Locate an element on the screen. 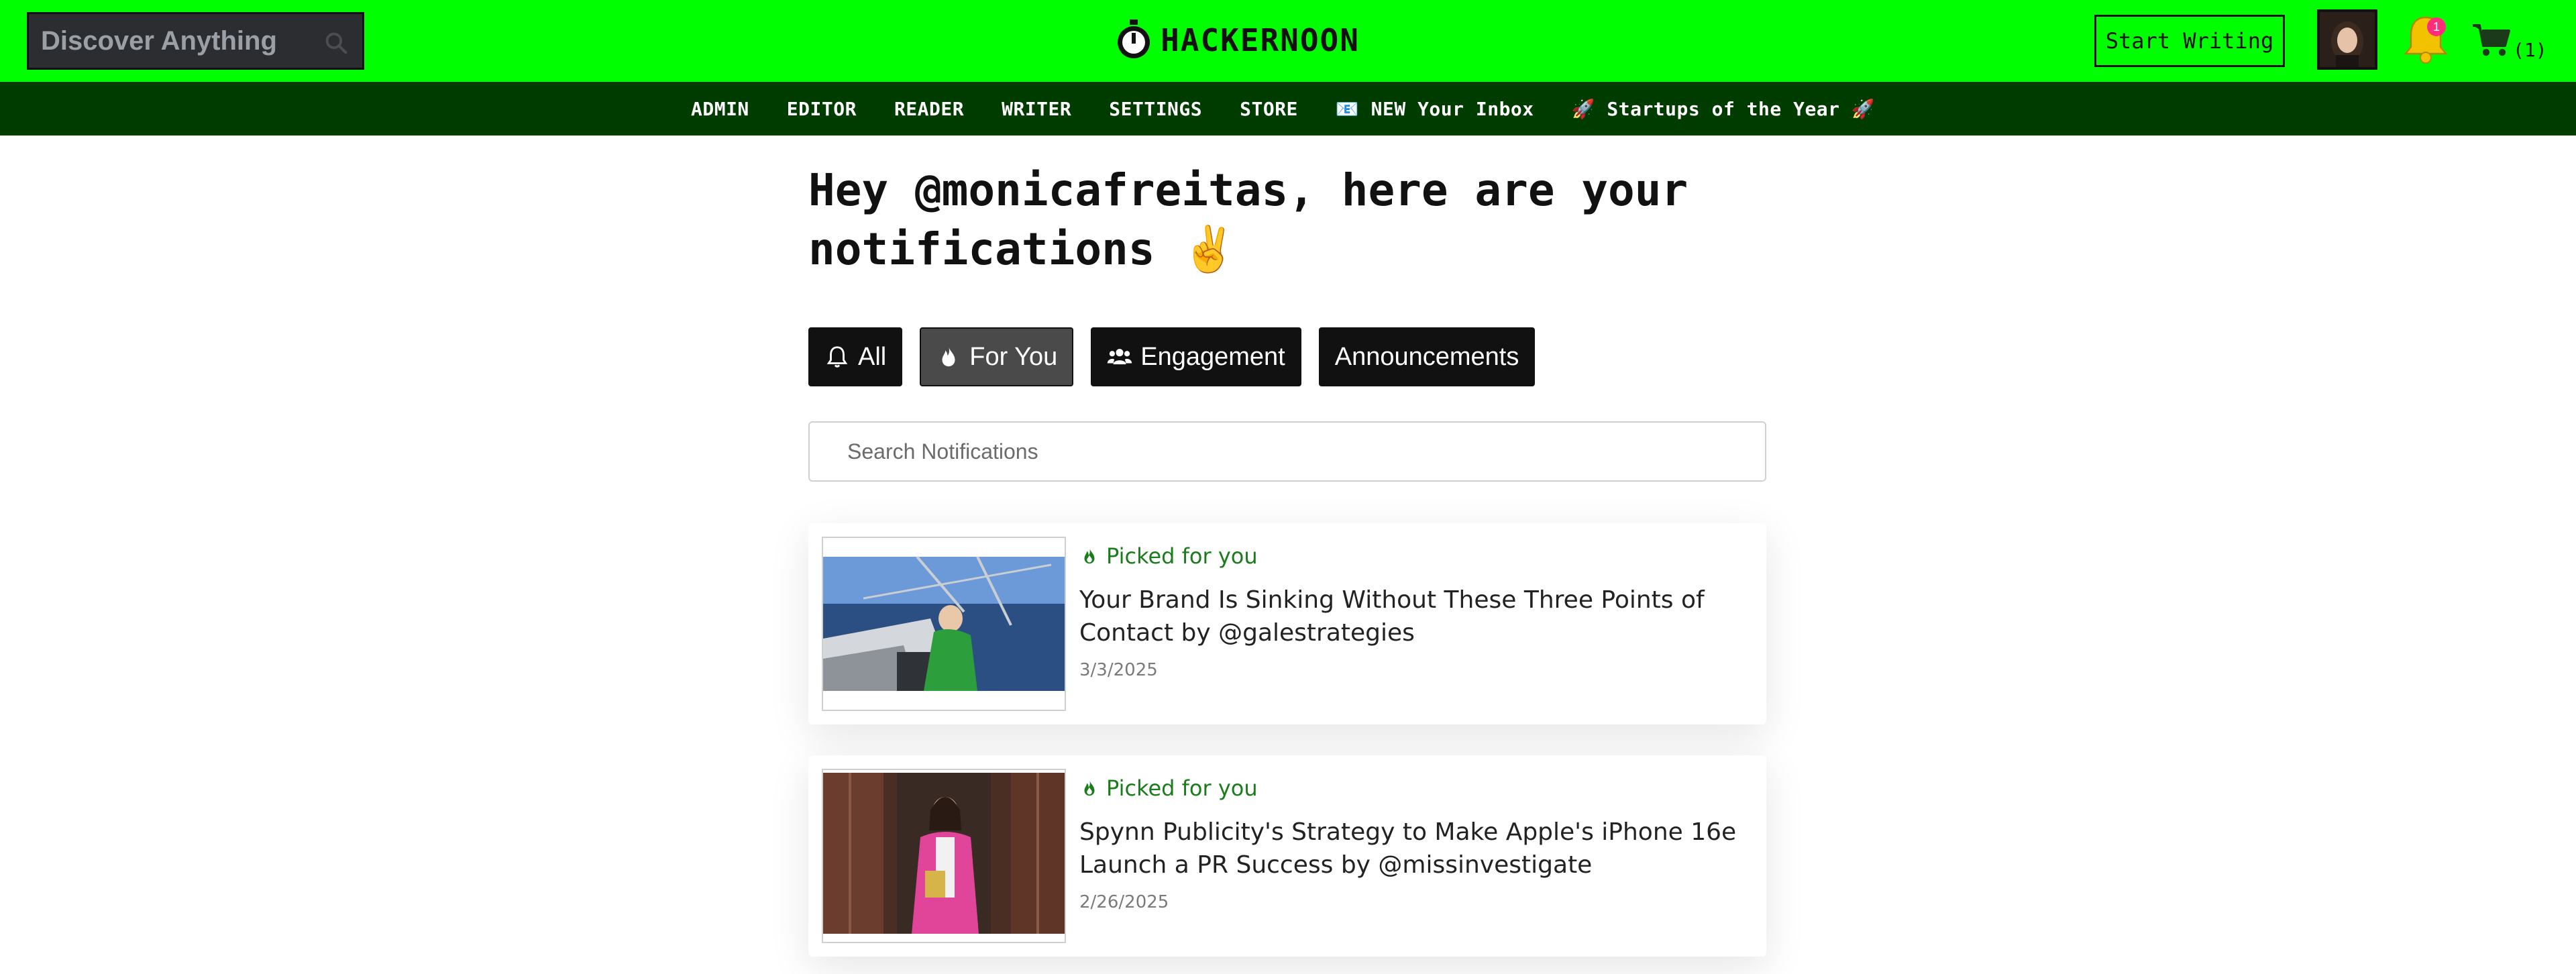 The image size is (2576, 974). global-search-box is located at coordinates (195, 41).